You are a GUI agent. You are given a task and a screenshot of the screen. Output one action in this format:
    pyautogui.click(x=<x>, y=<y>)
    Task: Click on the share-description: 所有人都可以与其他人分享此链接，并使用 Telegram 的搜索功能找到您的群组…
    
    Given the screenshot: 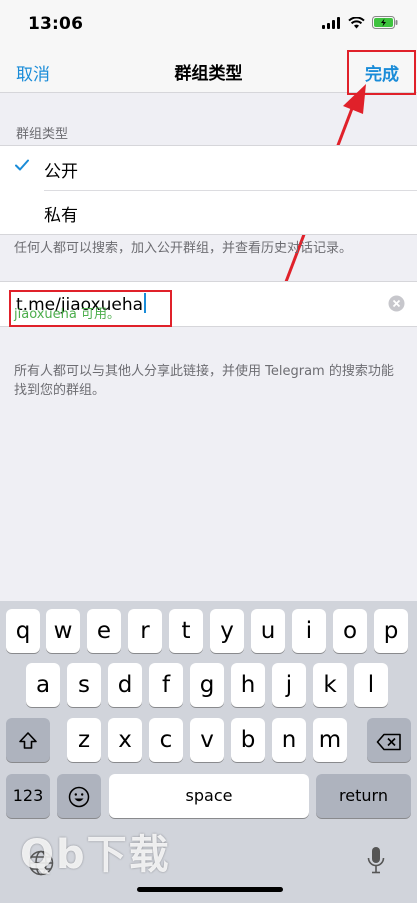 What is the action you would take?
    pyautogui.click(x=204, y=381)
    